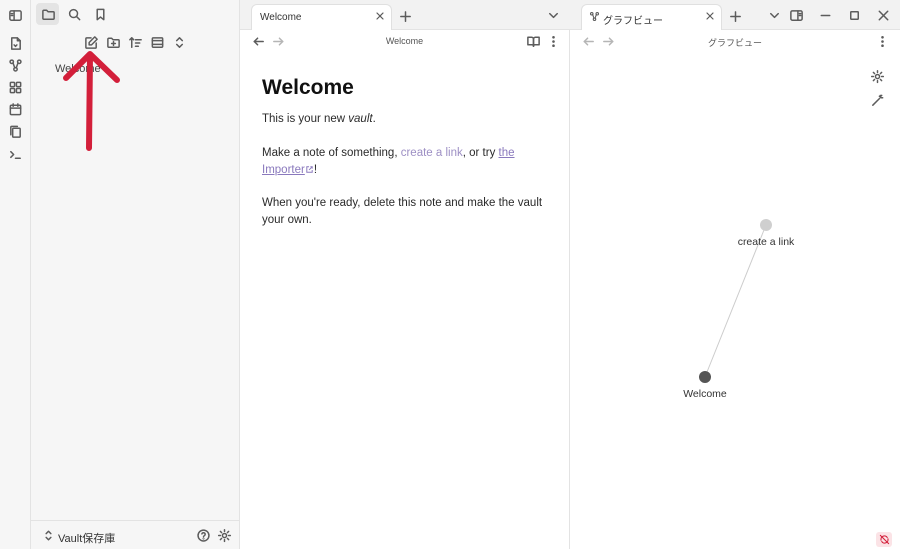 The height and width of the screenshot is (549, 900). I want to click on open-quick-switcher-icon, so click(15, 43).